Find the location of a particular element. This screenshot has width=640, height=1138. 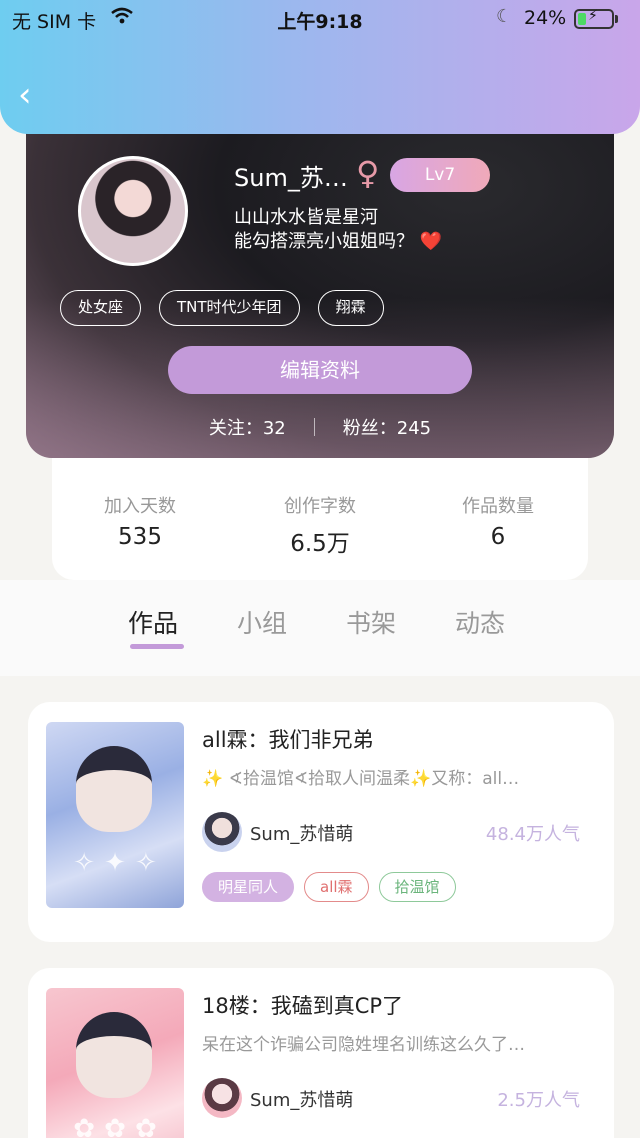

profile-tag: 处女座 is located at coordinates (101, 308).